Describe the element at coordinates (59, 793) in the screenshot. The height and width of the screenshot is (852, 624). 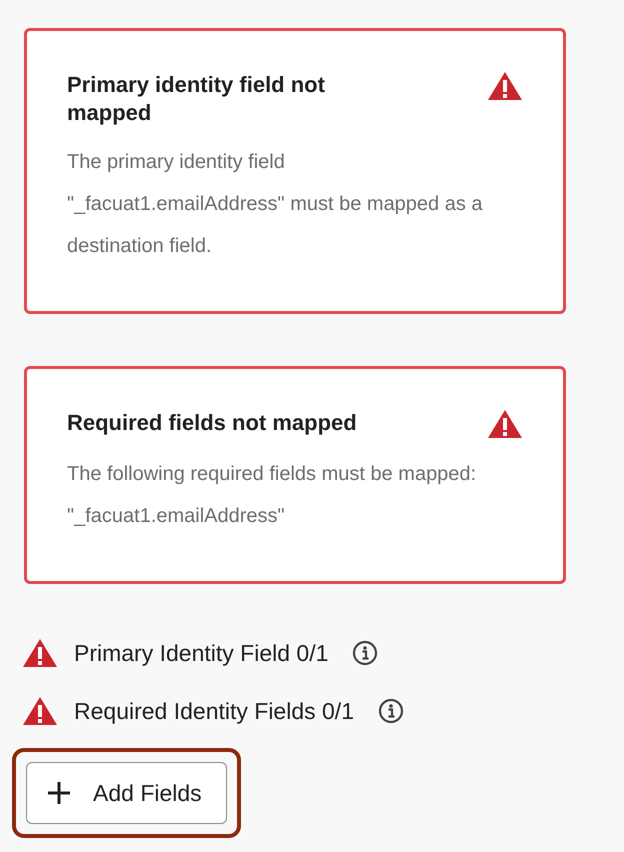
I see `plus-icon` at that location.